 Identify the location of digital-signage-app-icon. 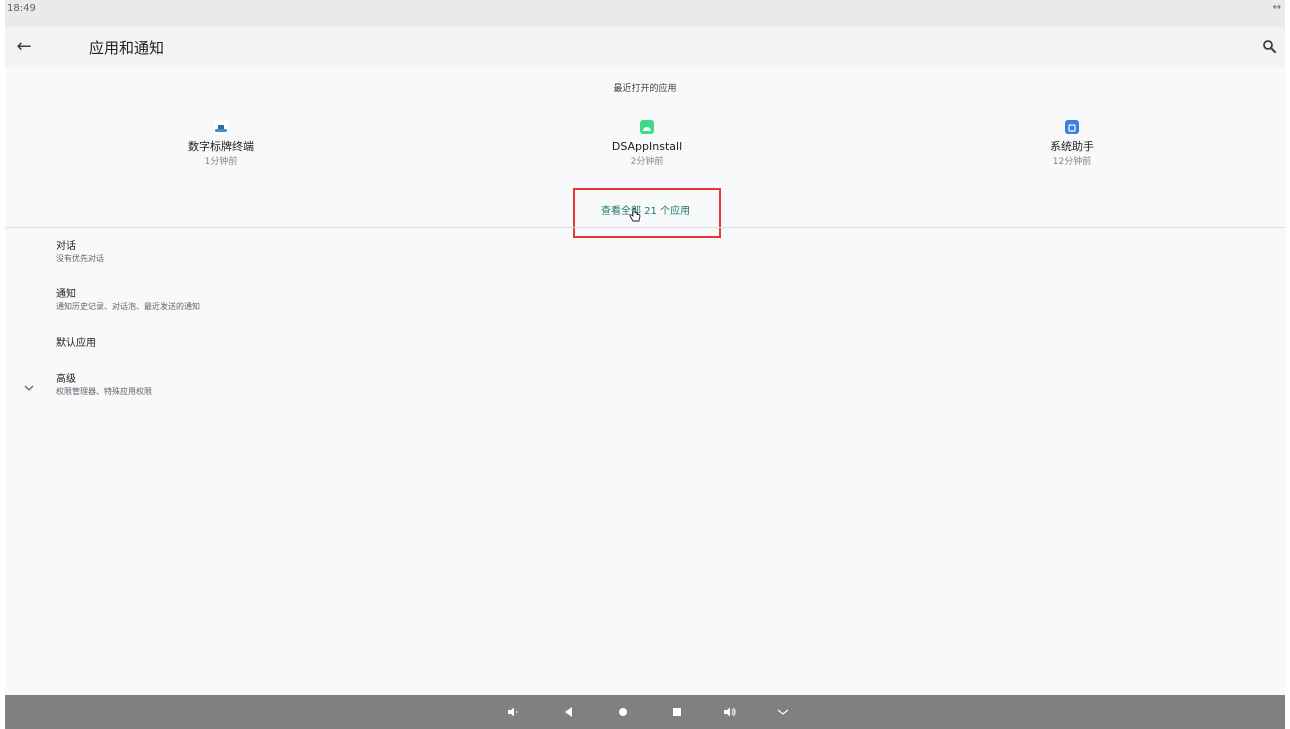
(221, 127).